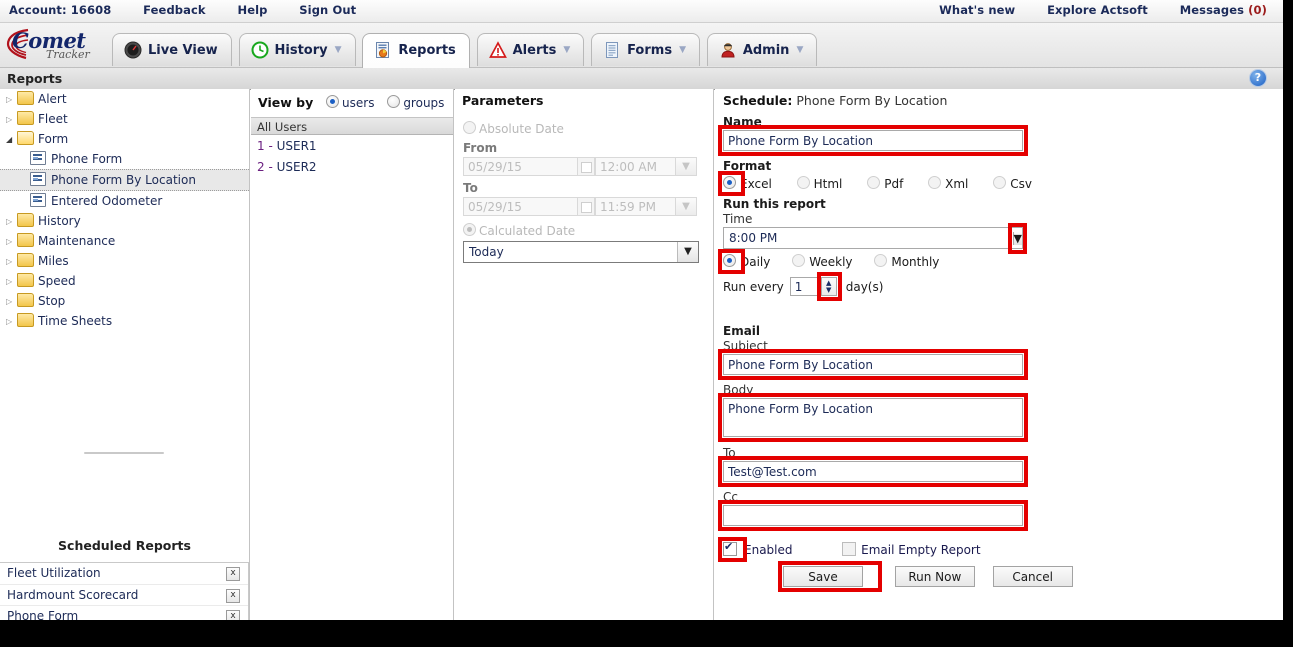 The image size is (1293, 647). What do you see at coordinates (1288, 320) in the screenshot?
I see `frame-right-edge` at bounding box center [1288, 320].